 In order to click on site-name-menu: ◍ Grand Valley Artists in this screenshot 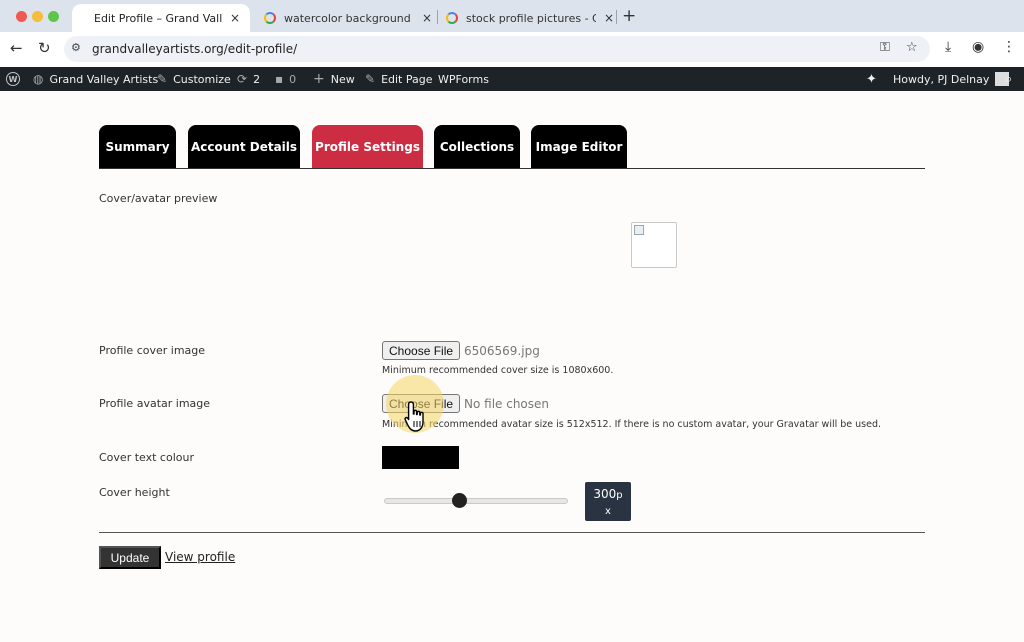, I will do `click(95, 79)`.